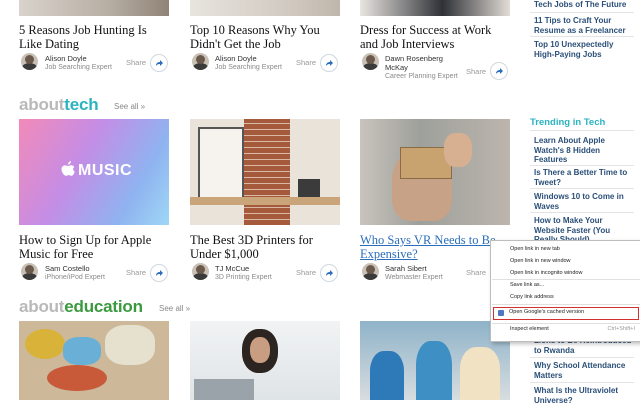  Describe the element at coordinates (421, 76) in the screenshot. I see `author-role: Career Planning Expert` at that location.